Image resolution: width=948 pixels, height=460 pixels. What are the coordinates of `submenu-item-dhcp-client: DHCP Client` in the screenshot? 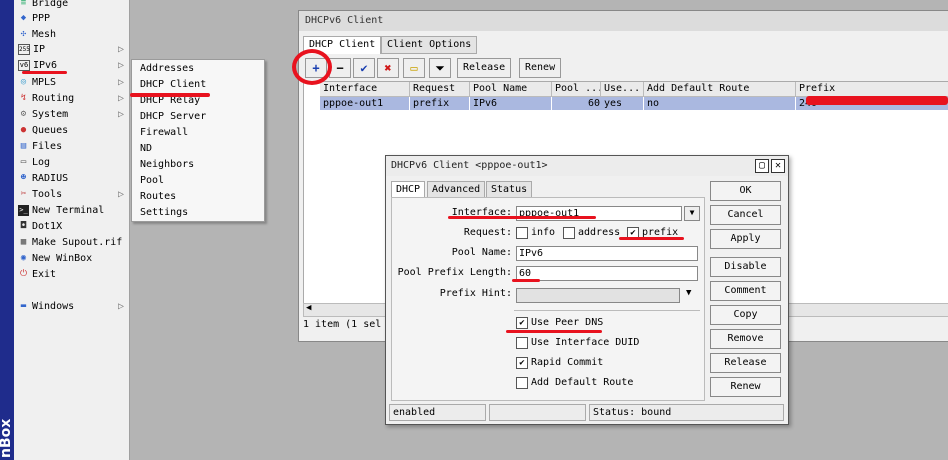 It's located at (173, 84).